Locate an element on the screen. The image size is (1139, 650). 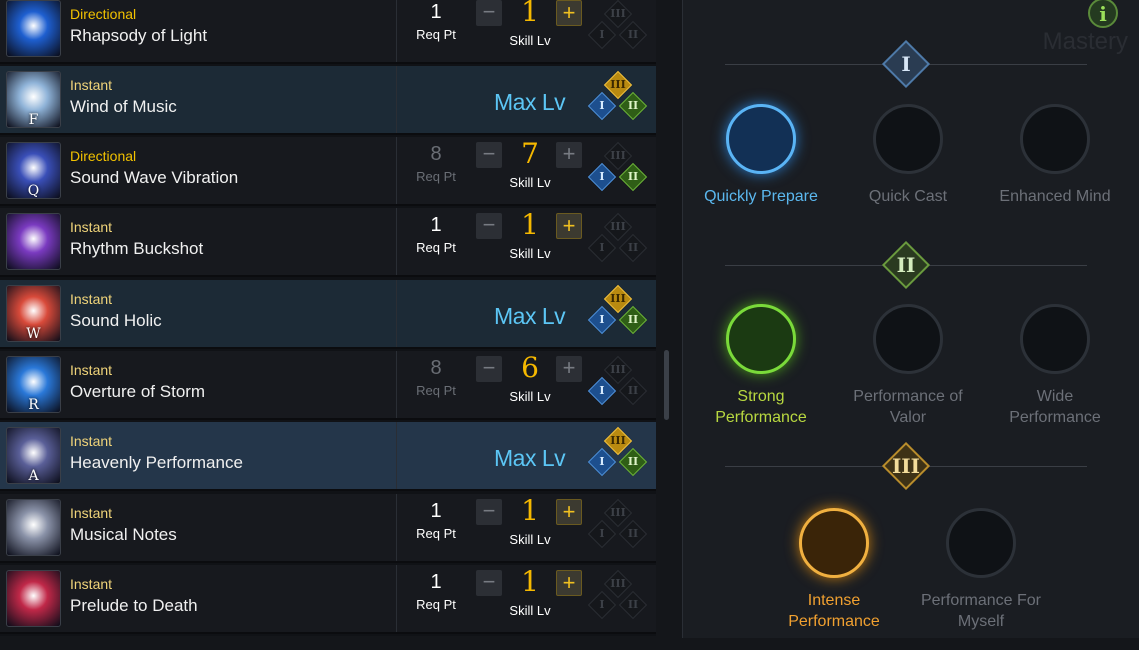
mastery-node: Wide Performance is located at coordinates (1055, 366).